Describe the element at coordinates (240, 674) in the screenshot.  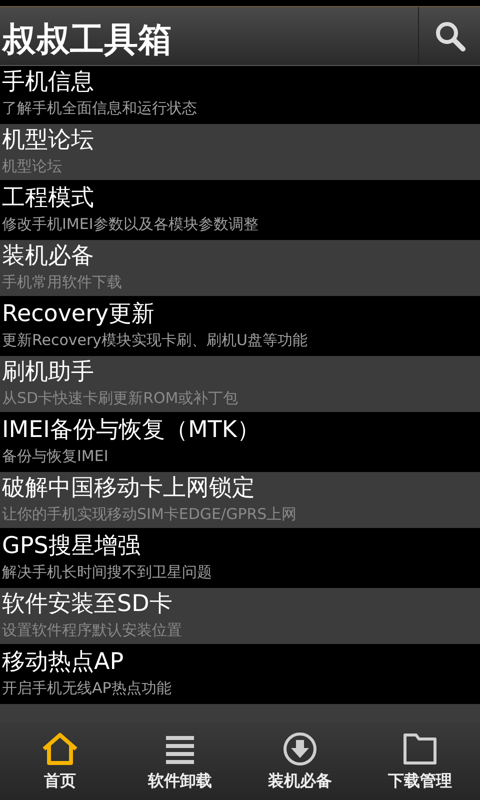
I see `list-item: 移动热点AP 开启手机无线AP热点功能` at that location.